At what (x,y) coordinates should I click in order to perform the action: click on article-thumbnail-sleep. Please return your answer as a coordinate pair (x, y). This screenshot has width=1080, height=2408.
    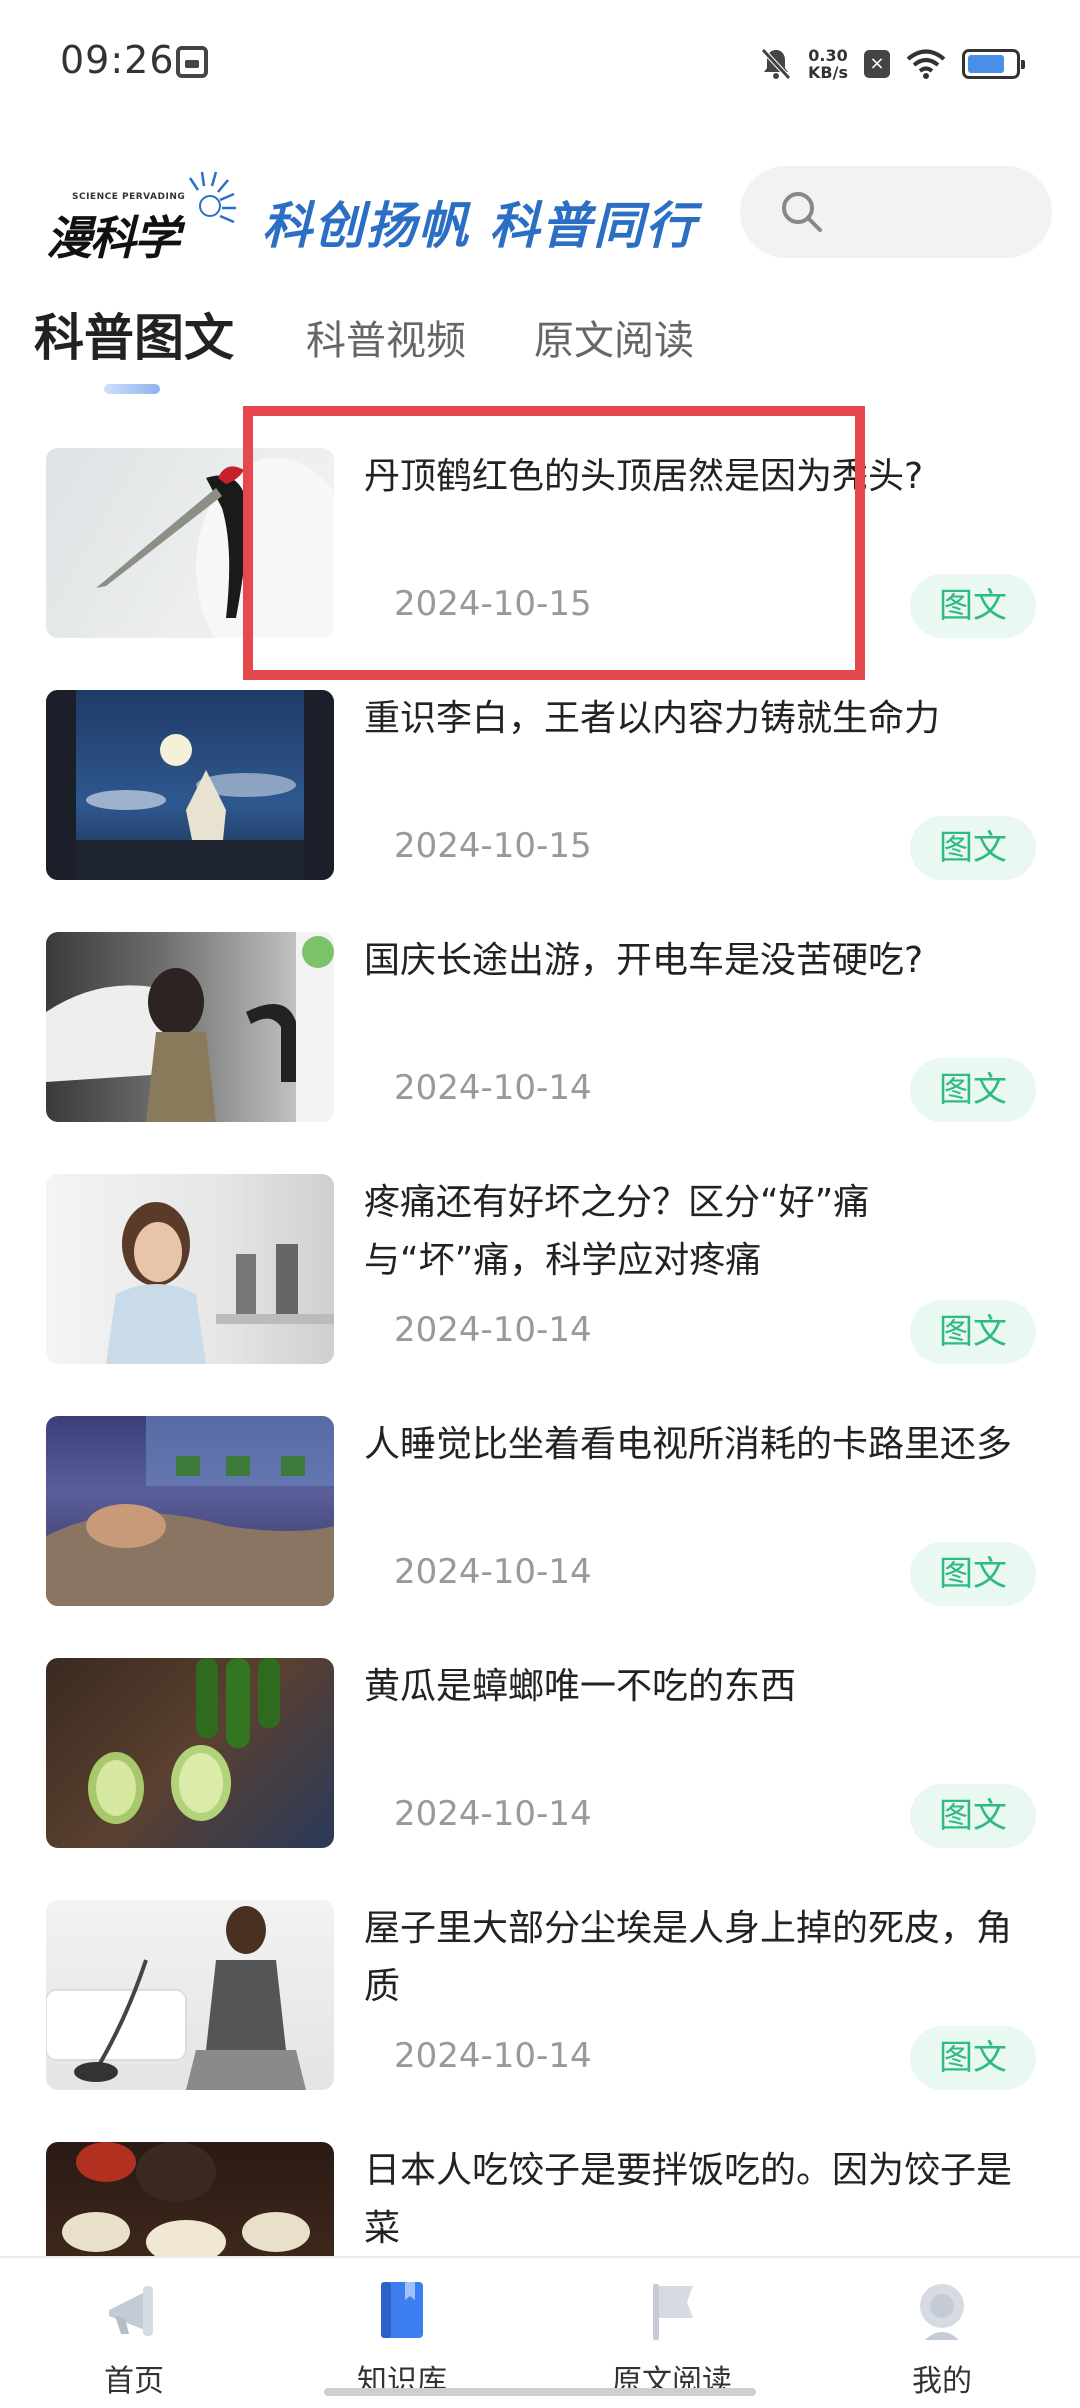
    Looking at the image, I should click on (190, 1511).